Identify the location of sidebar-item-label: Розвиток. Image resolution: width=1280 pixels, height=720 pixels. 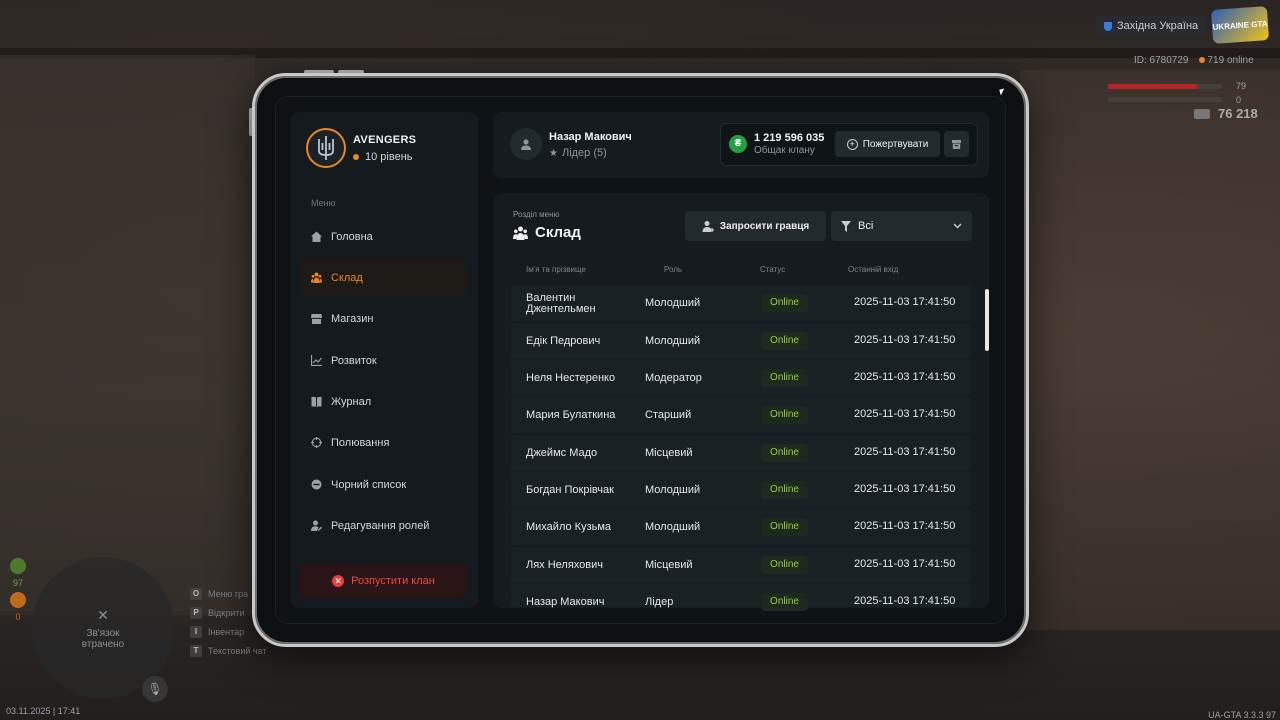
(354, 360).